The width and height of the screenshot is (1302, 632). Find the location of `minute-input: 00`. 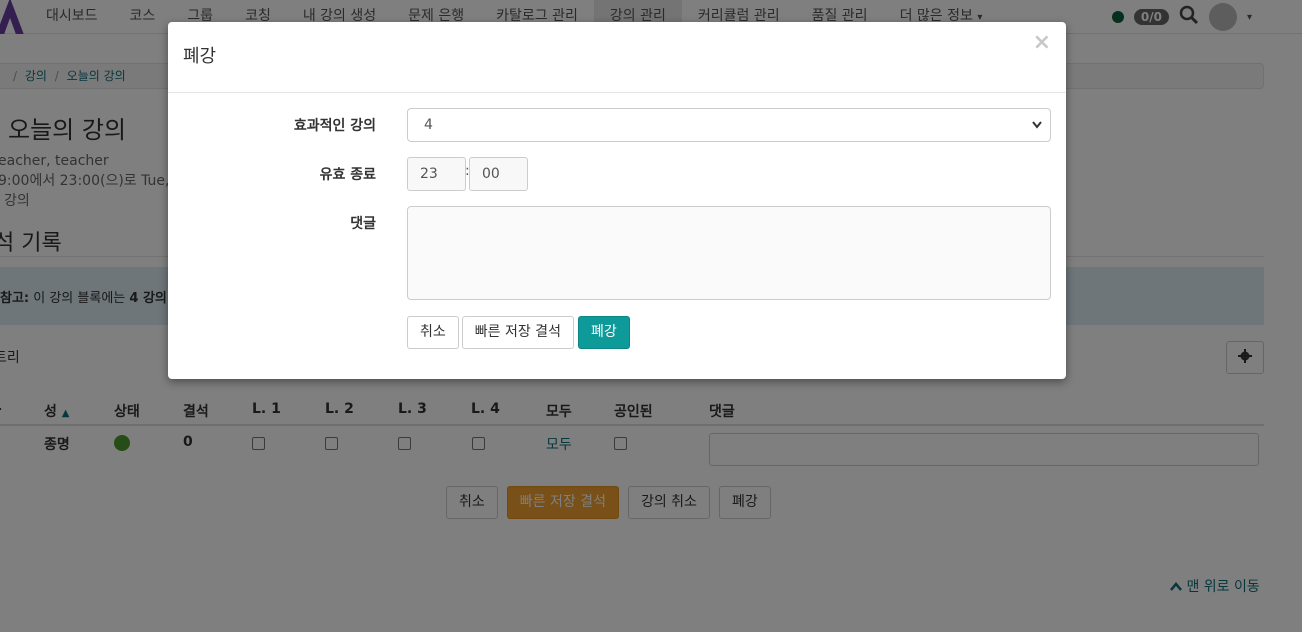

minute-input: 00 is located at coordinates (498, 174).